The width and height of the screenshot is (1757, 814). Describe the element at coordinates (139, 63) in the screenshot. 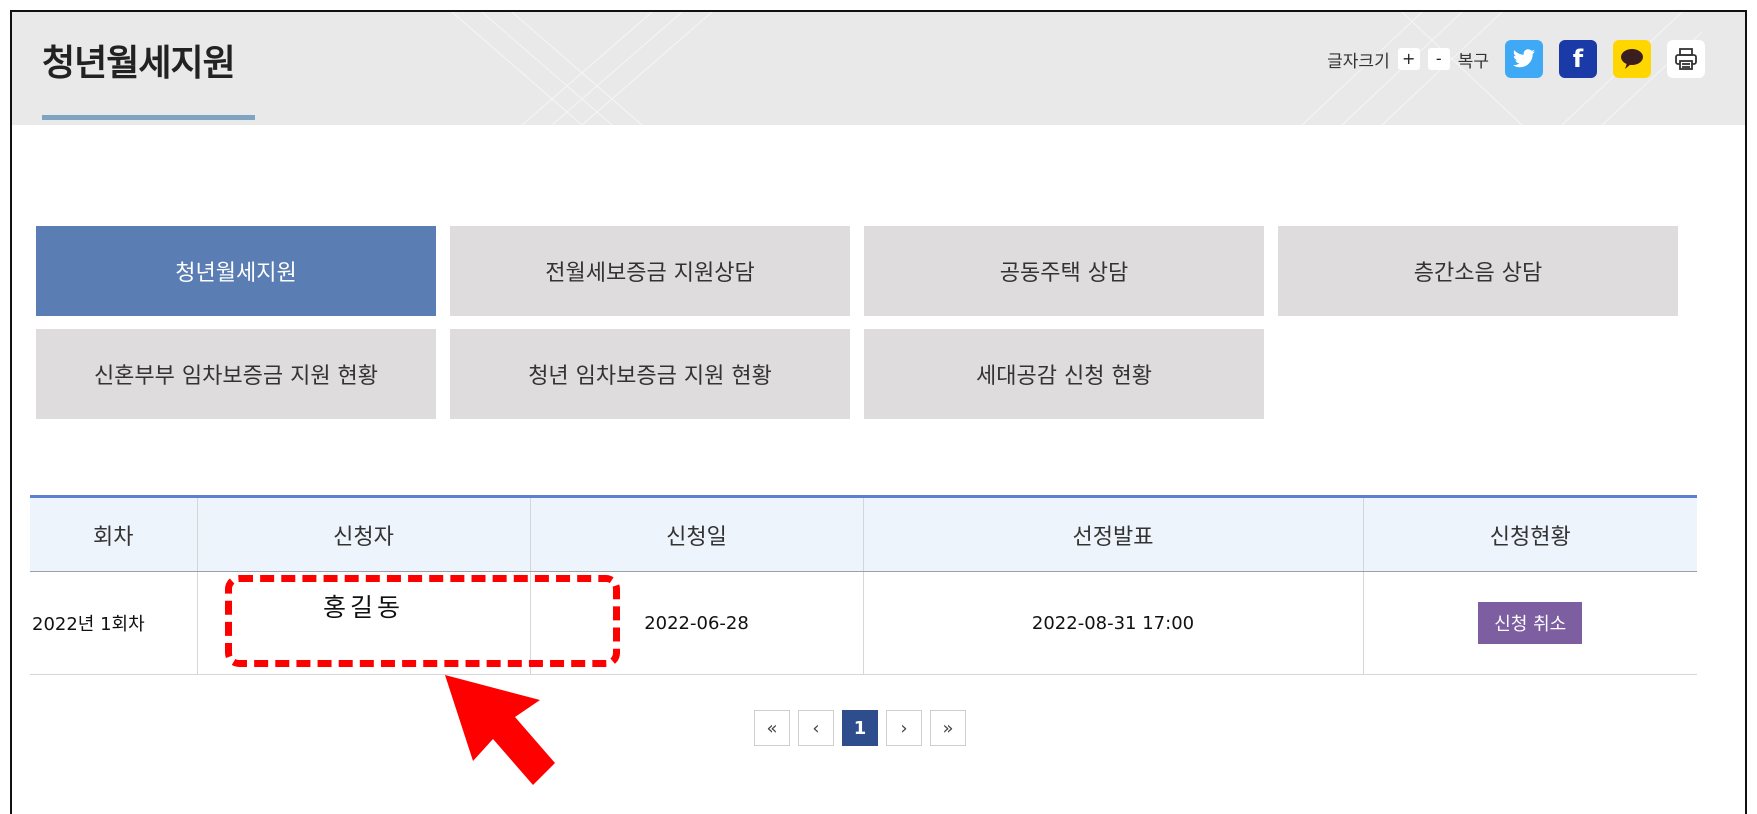

I see `page-title: 청년월세지원` at that location.